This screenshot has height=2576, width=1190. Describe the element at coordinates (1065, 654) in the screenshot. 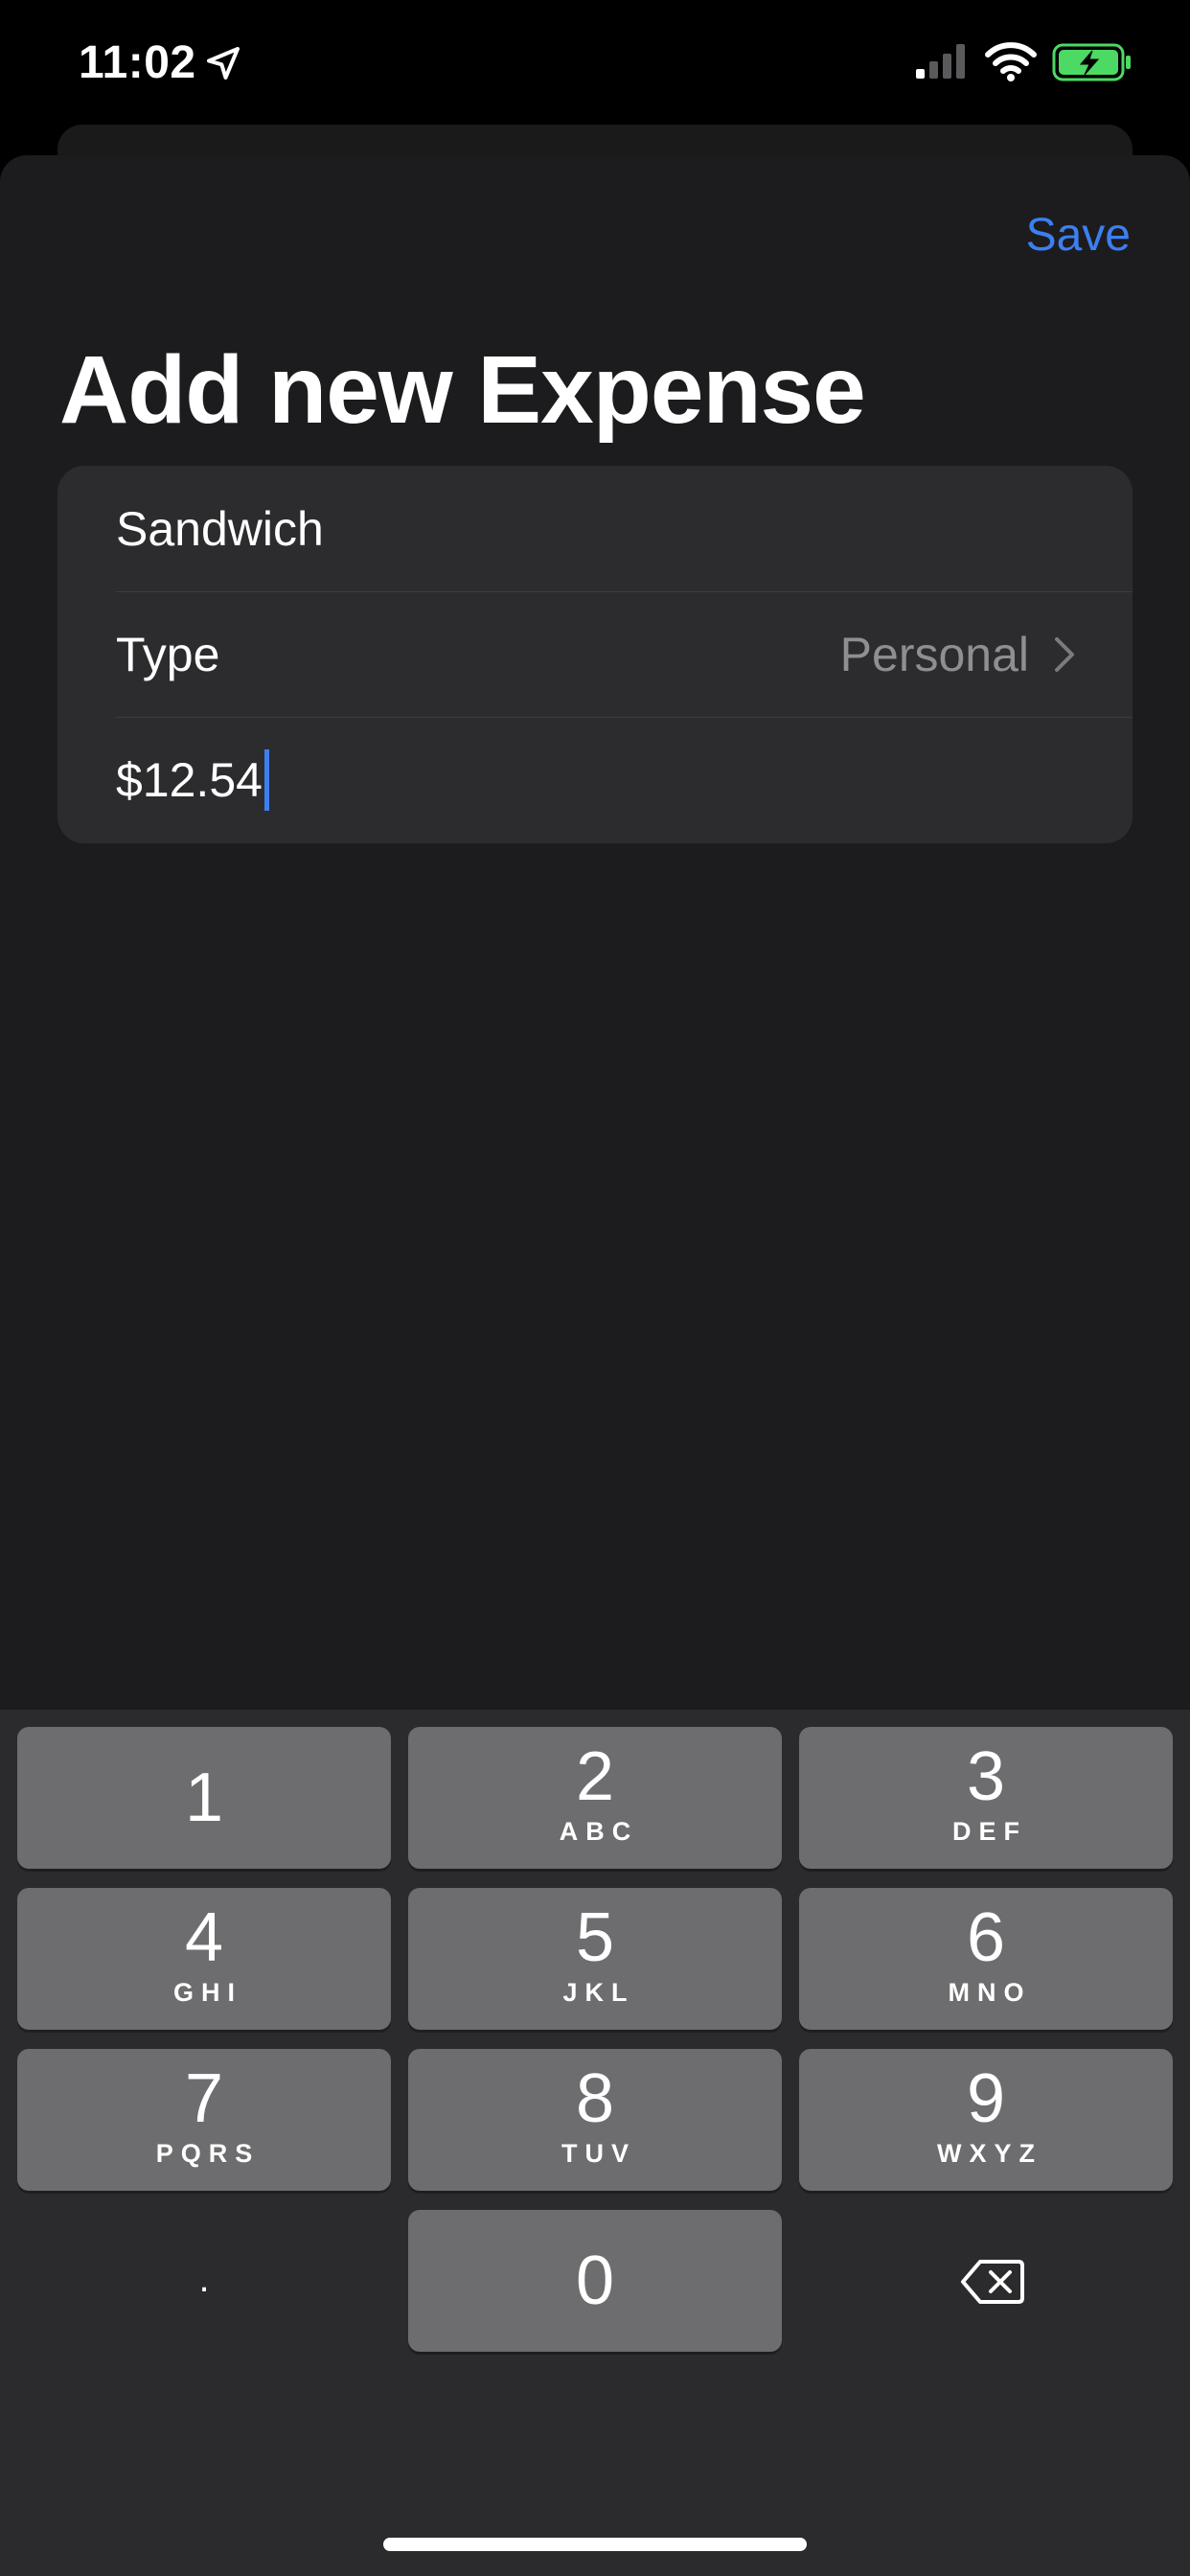

I see `chevron-right-icon` at that location.